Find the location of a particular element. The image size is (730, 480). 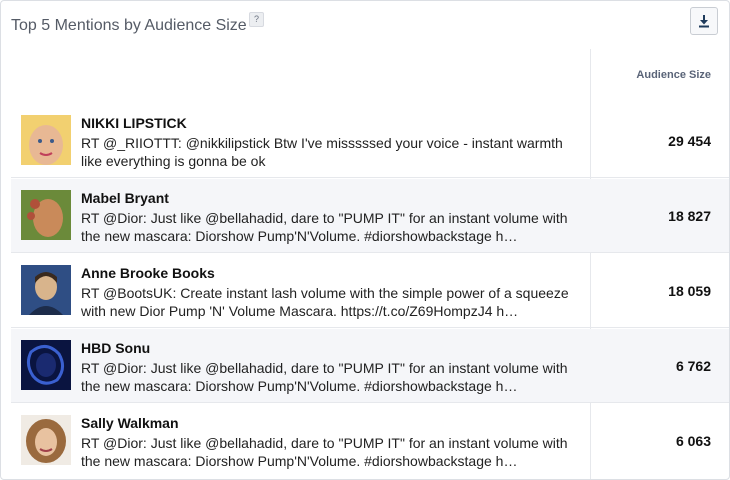

audience-size-value: 6 063 is located at coordinates (693, 441).